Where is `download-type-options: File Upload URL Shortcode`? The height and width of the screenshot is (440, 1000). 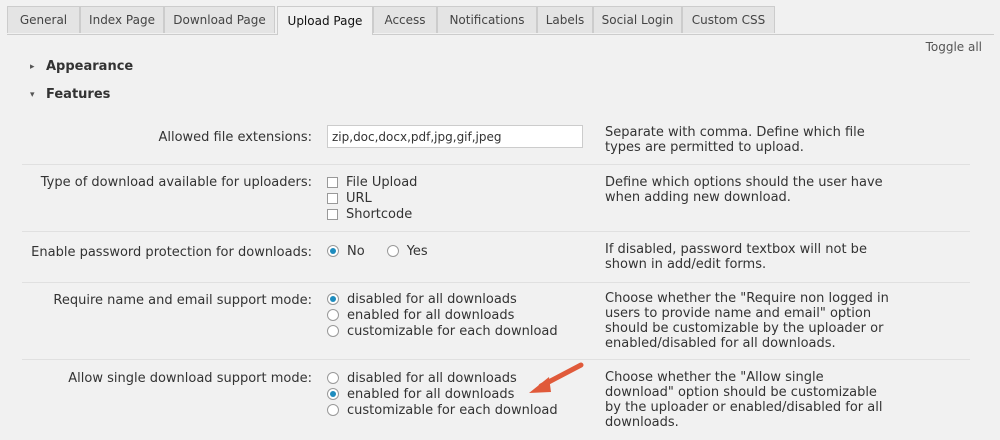 download-type-options: File Upload URL Shortcode is located at coordinates (372, 198).